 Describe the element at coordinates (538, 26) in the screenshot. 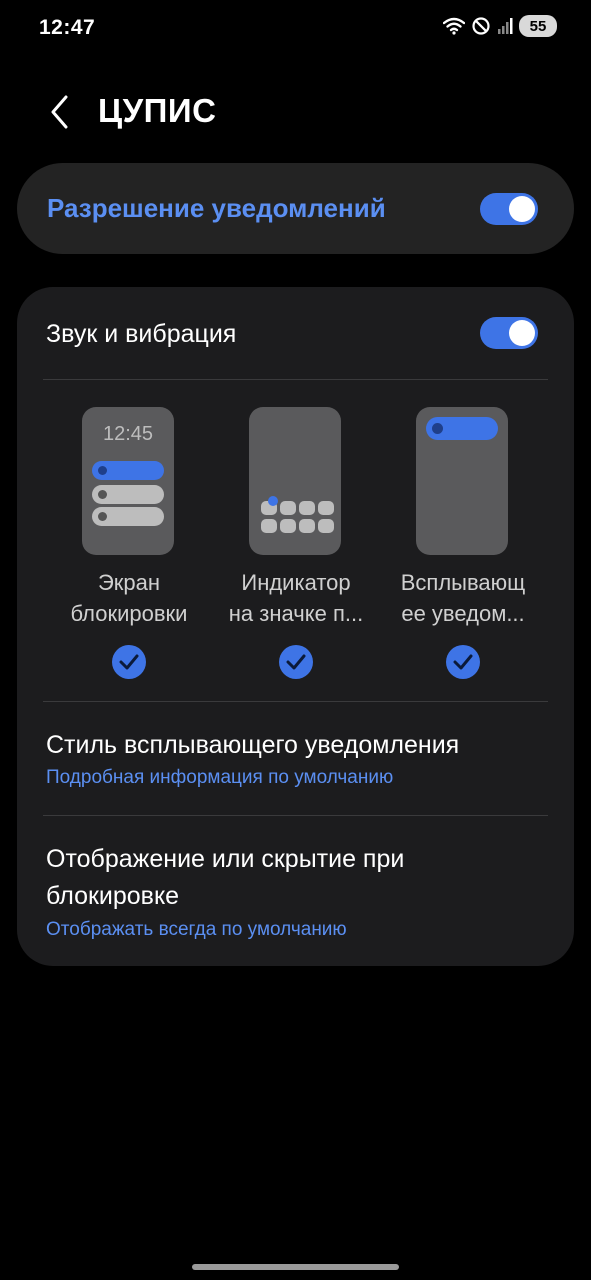

I see `battery-indicator: 55` at that location.